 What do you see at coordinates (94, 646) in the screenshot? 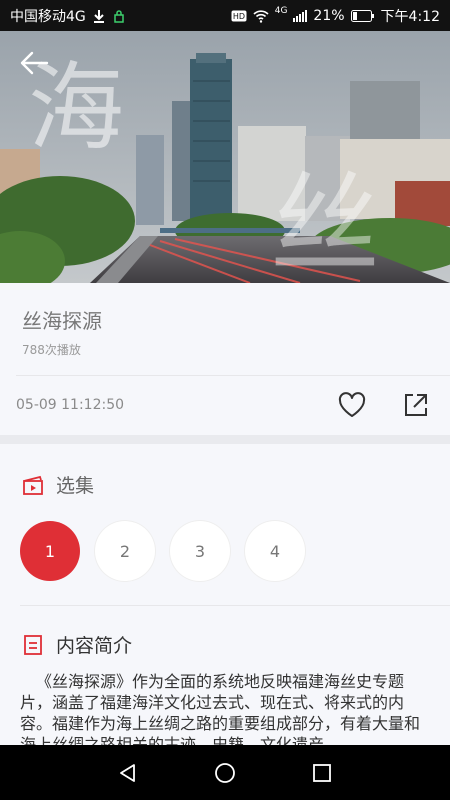
I see `intro-title: 内容简介` at bounding box center [94, 646].